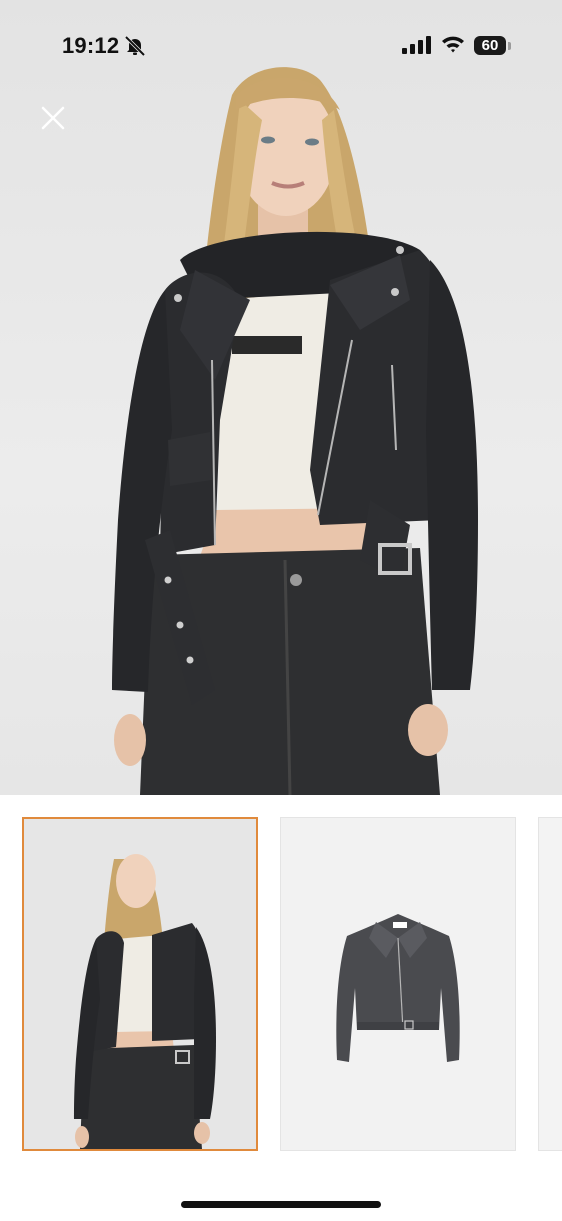 The height and width of the screenshot is (1221, 562). What do you see at coordinates (416, 45) in the screenshot?
I see `signal-icon` at bounding box center [416, 45].